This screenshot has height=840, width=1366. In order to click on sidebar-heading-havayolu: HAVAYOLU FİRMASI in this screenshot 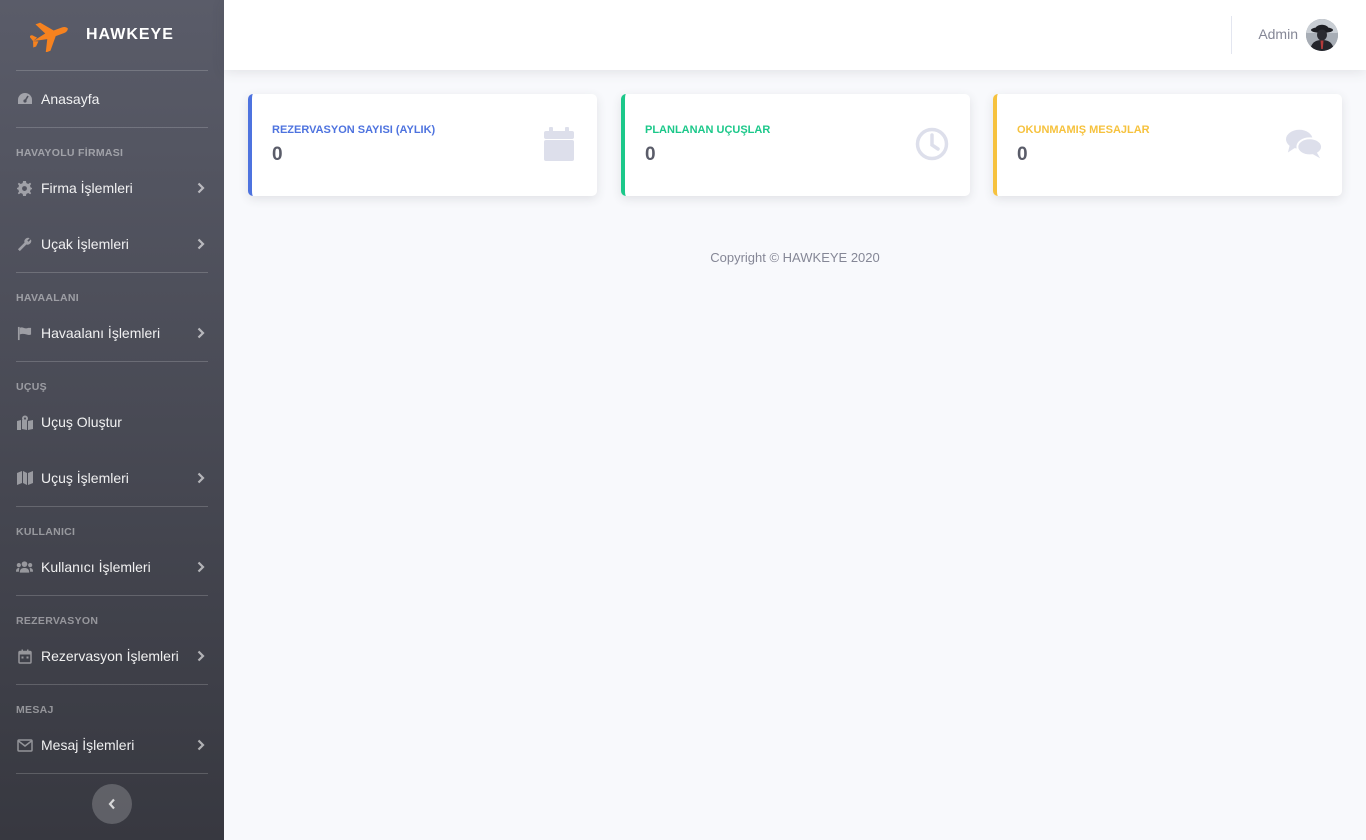, I will do `click(70, 153)`.